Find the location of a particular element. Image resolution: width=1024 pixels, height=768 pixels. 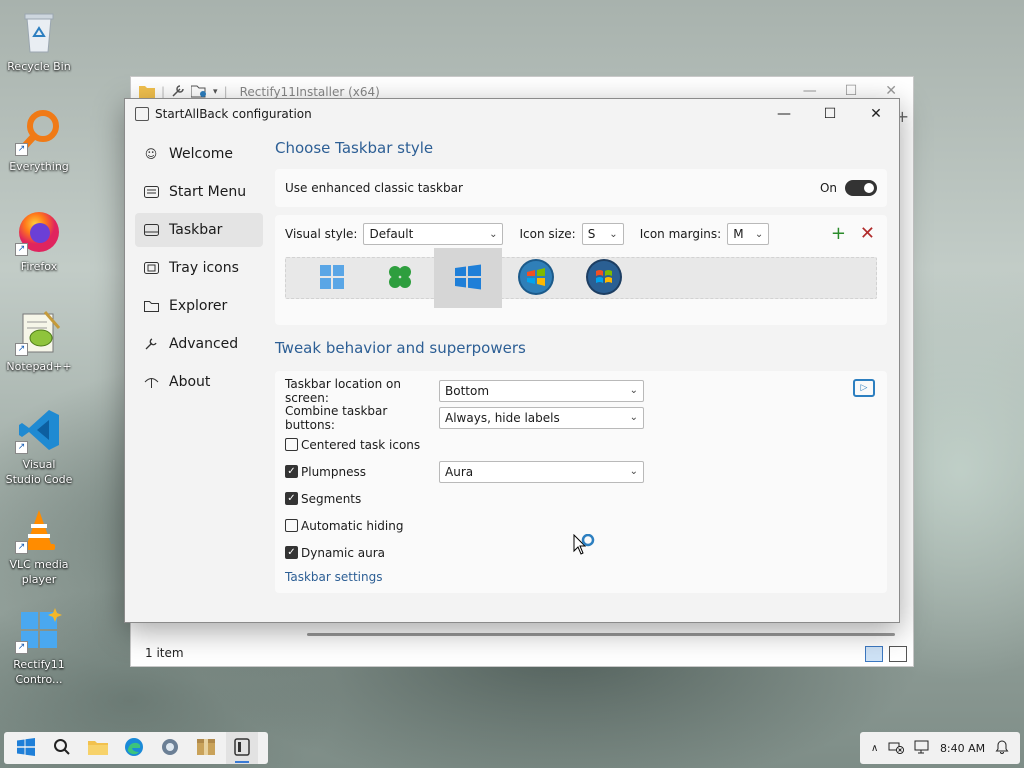

sidebar-item-label: Explorer is located at coordinates (198, 306).